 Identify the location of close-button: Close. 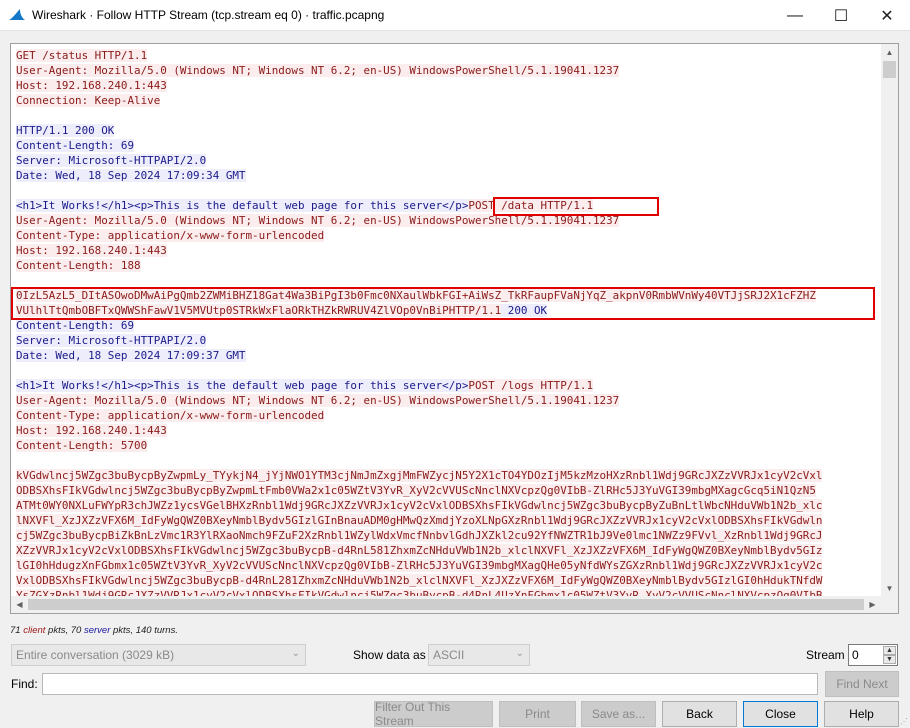
(780, 714).